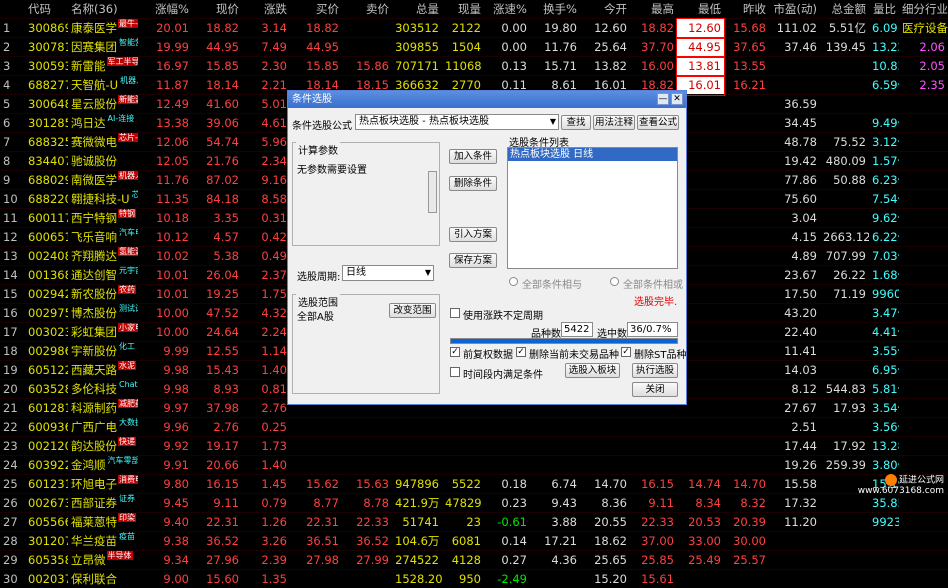  What do you see at coordinates (455, 352) in the screenshot?
I see `fq-checkbox: ✓` at bounding box center [455, 352].